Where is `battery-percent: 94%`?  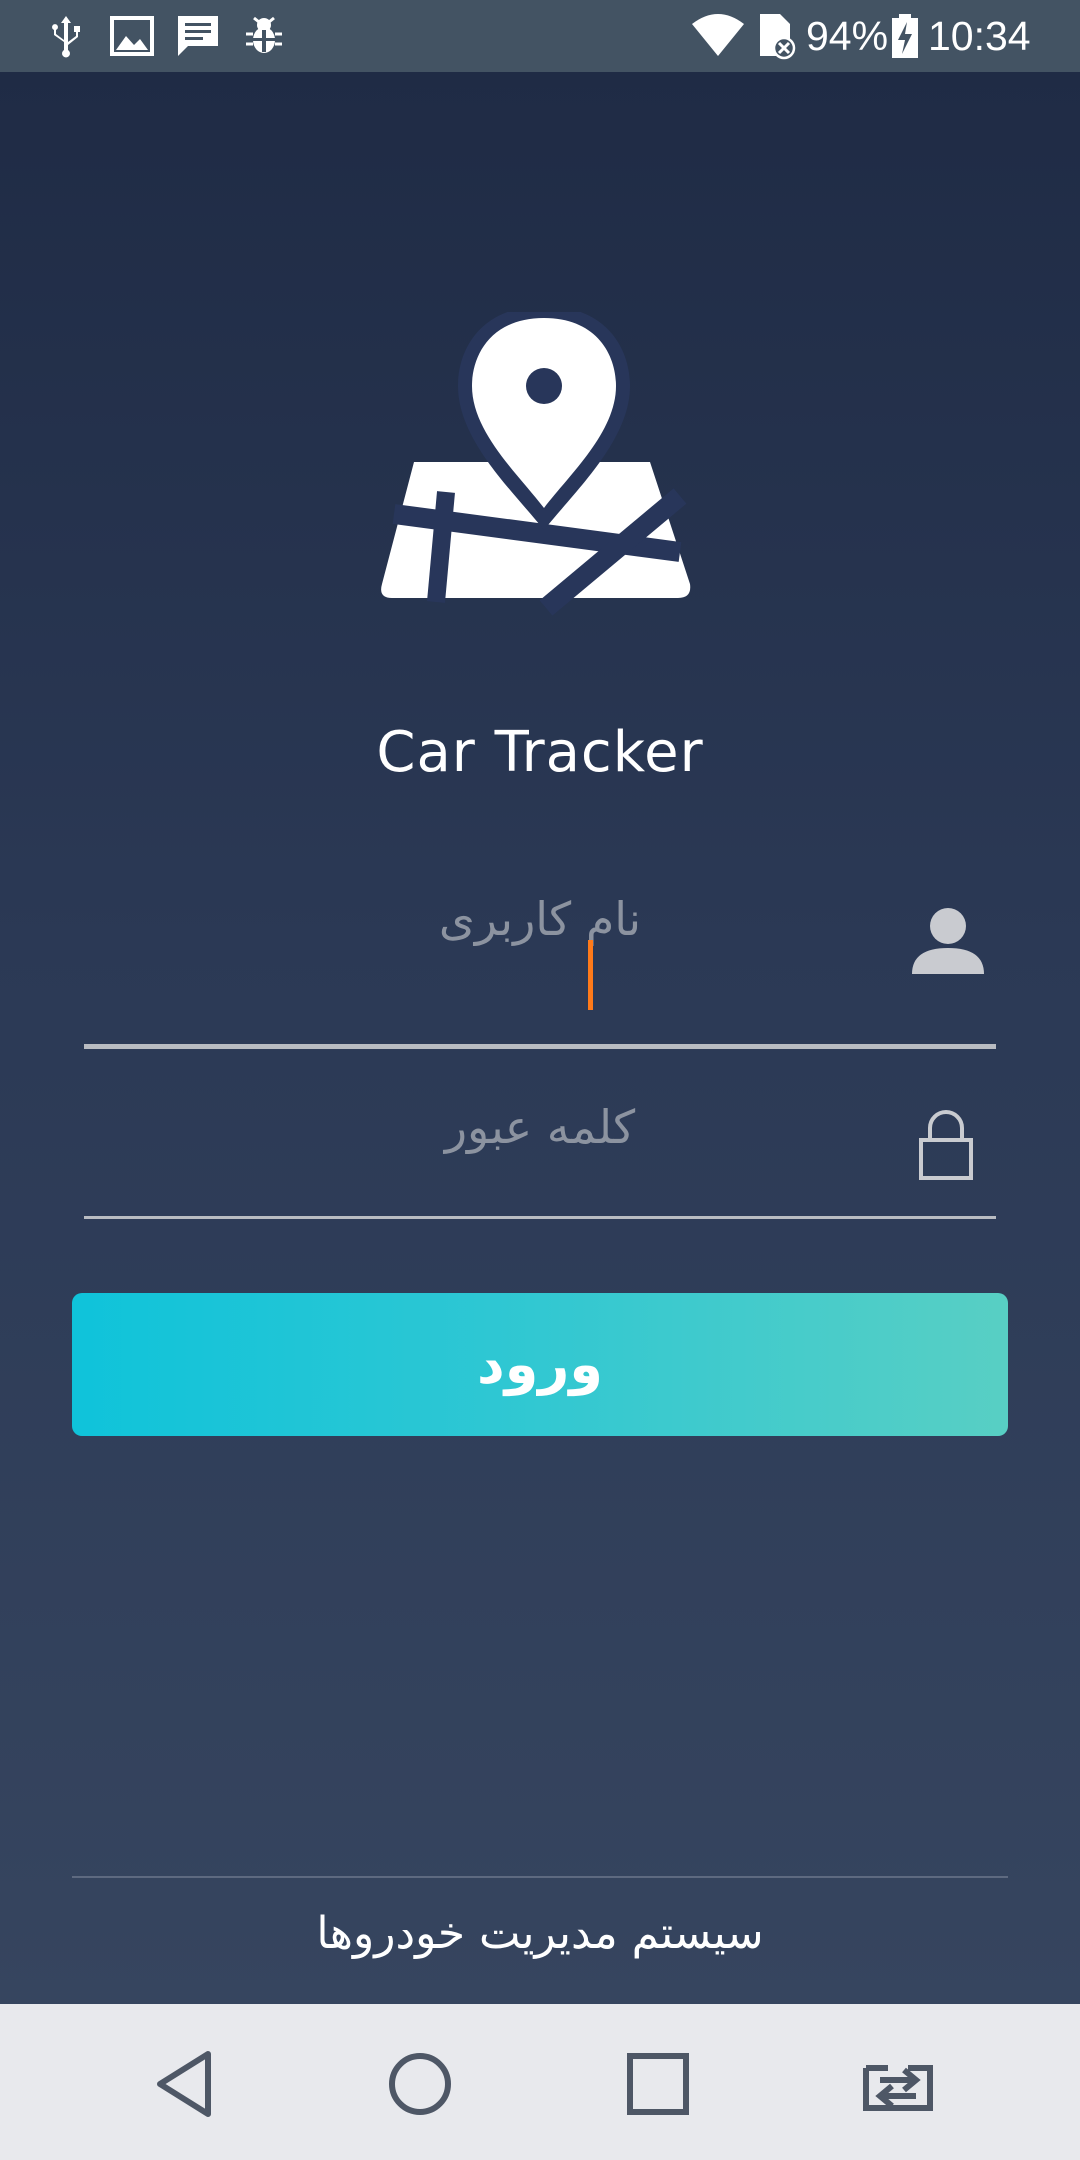 battery-percent: 94% is located at coordinates (847, 36).